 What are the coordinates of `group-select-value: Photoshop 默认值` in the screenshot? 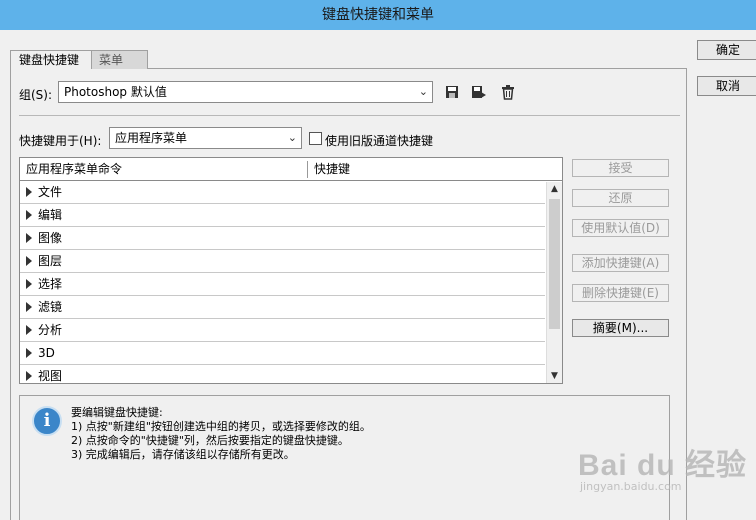 It's located at (115, 92).